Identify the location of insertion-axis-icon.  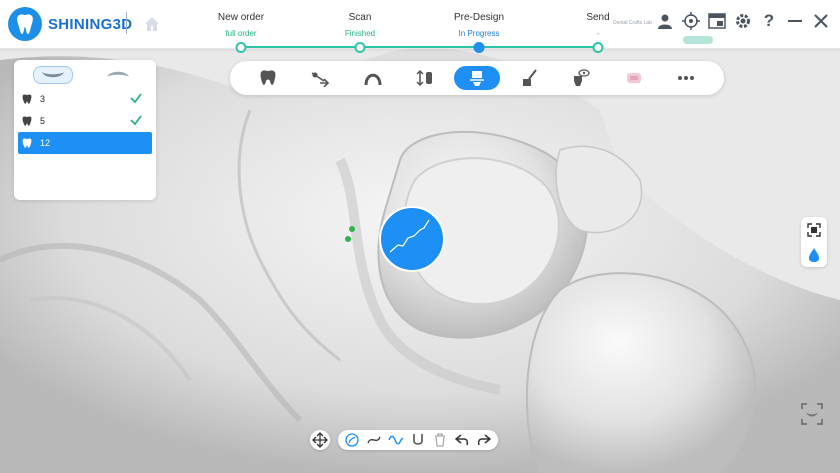
(320, 78).